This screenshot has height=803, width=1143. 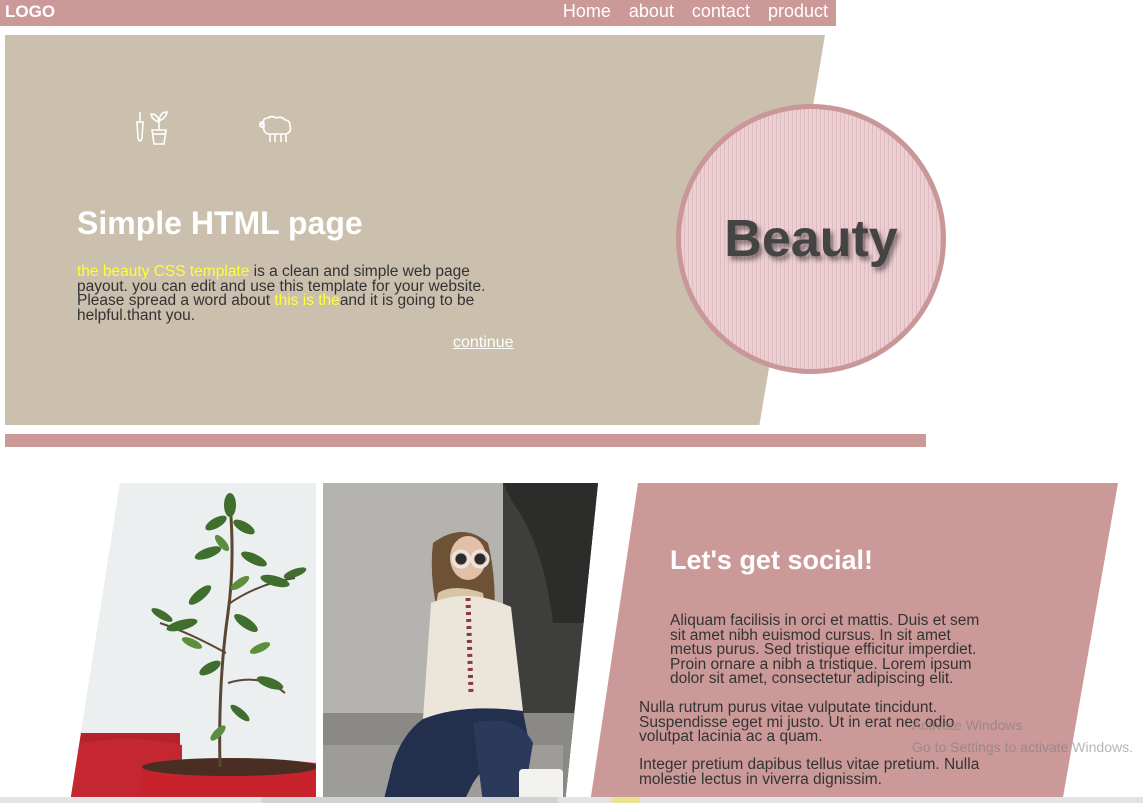 I want to click on plant-tools-icon, so click(x=152, y=128).